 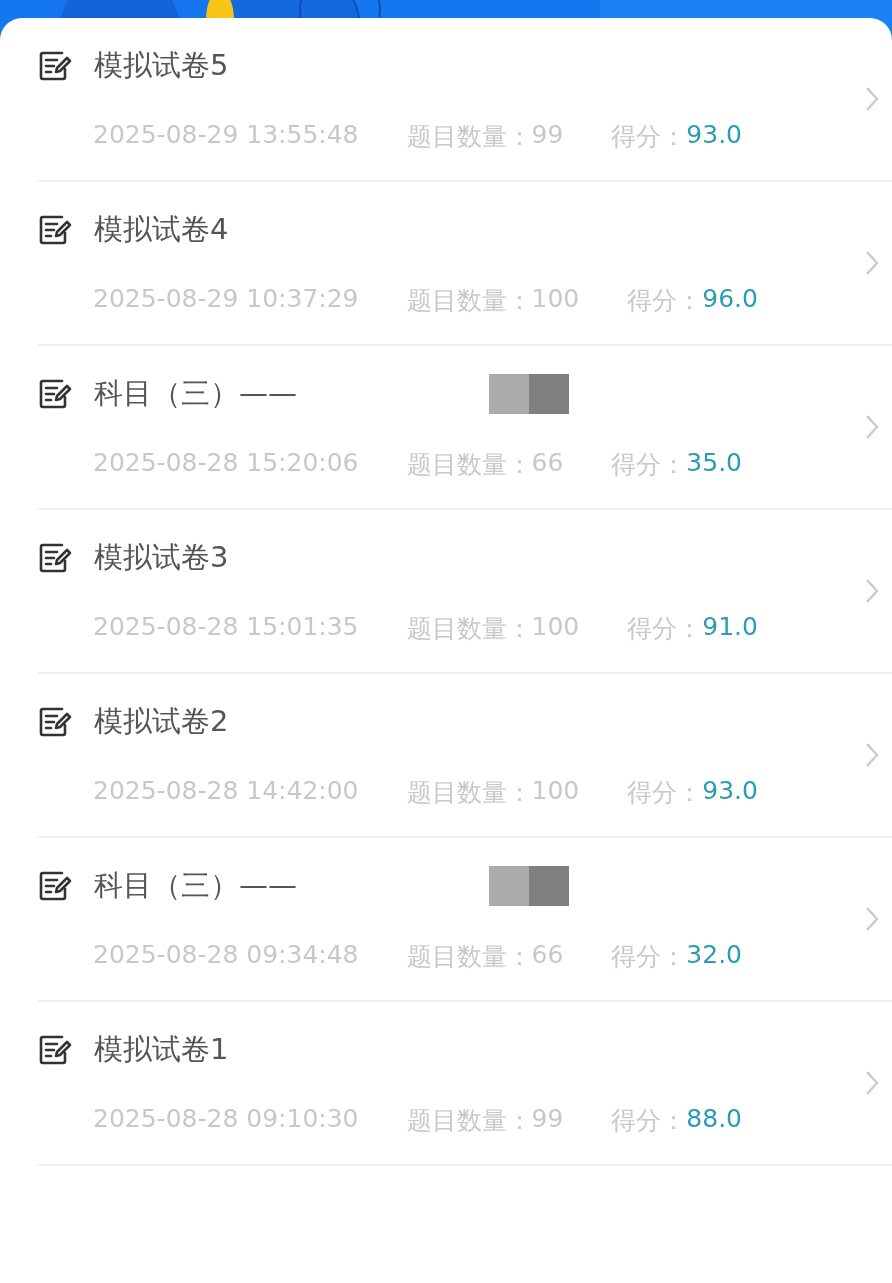 I want to click on score-value: 88.0, so click(x=714, y=1119).